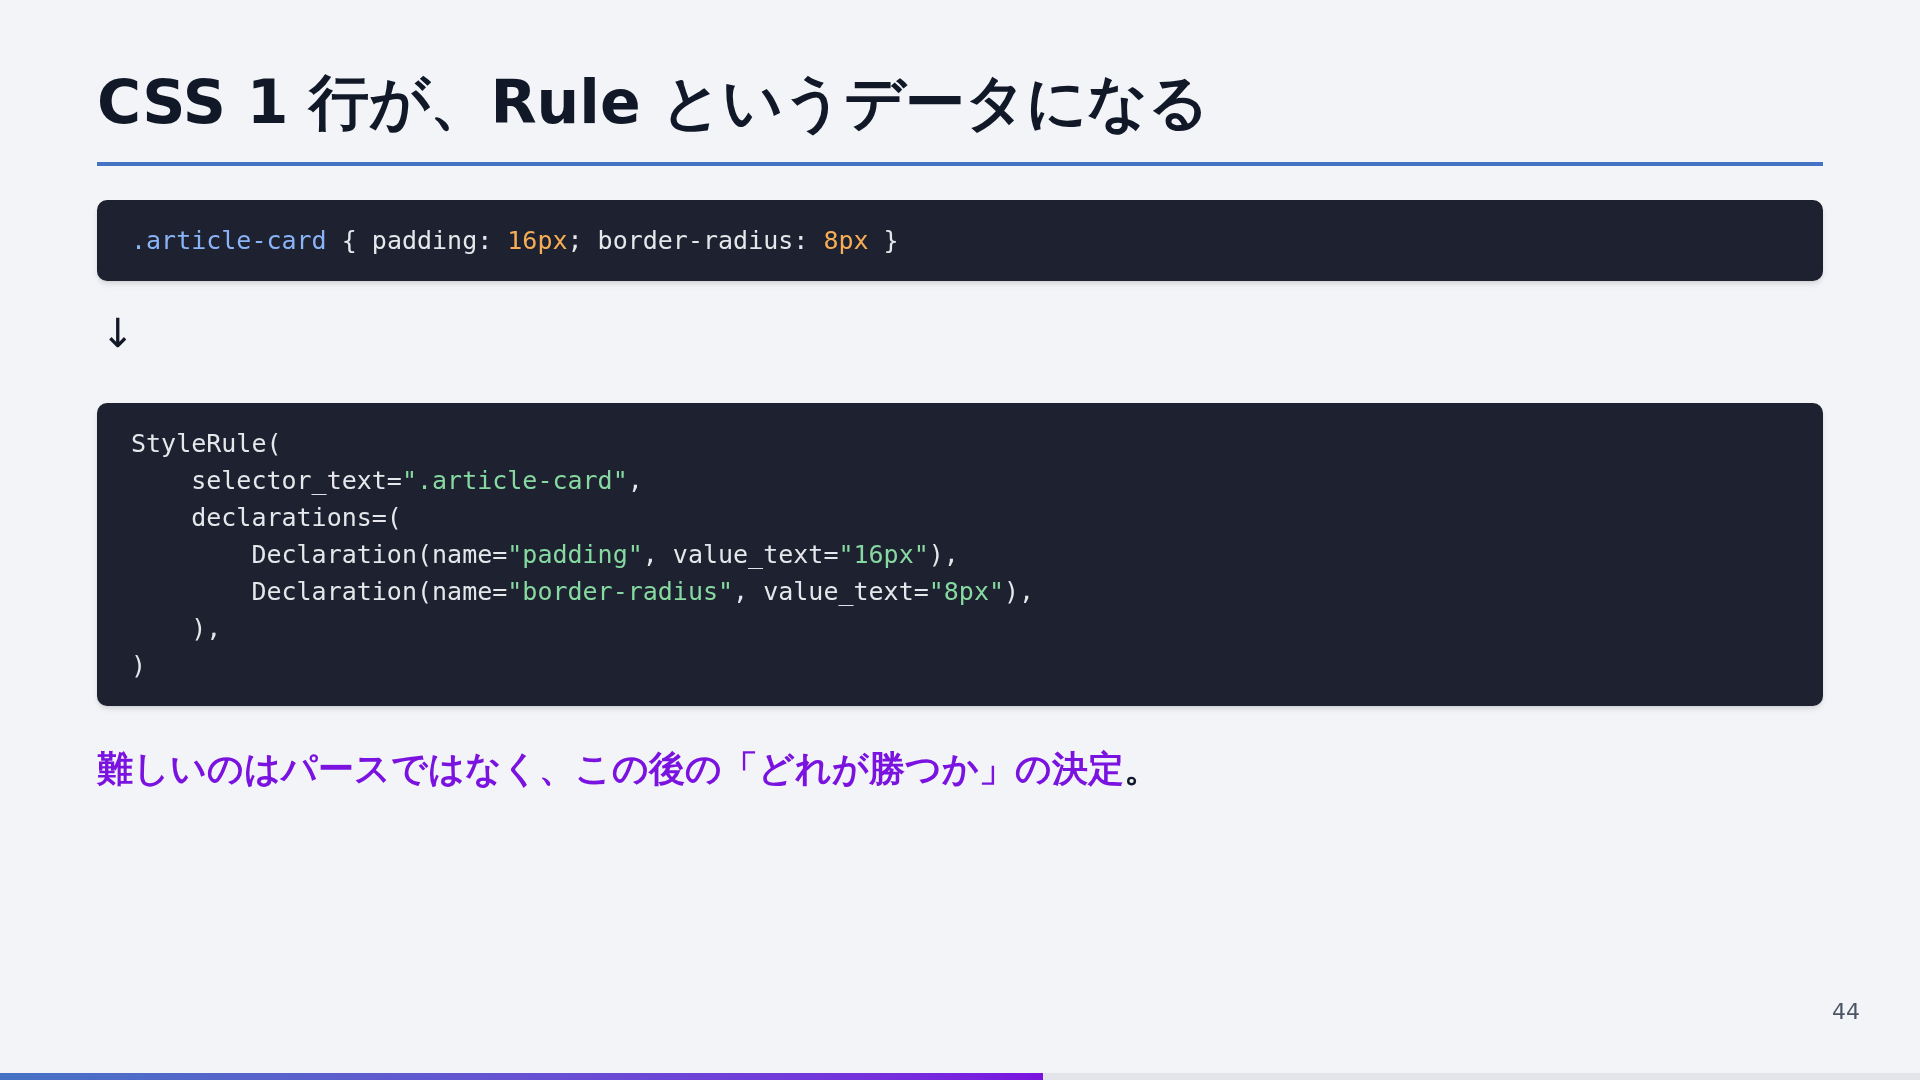  Describe the element at coordinates (206, 629) in the screenshot. I see `code-line: ),` at that location.